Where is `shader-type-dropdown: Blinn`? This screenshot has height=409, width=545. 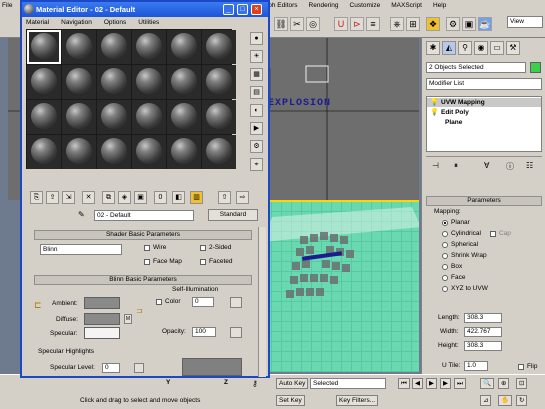 shader-type-dropdown: Blinn is located at coordinates (81, 249).